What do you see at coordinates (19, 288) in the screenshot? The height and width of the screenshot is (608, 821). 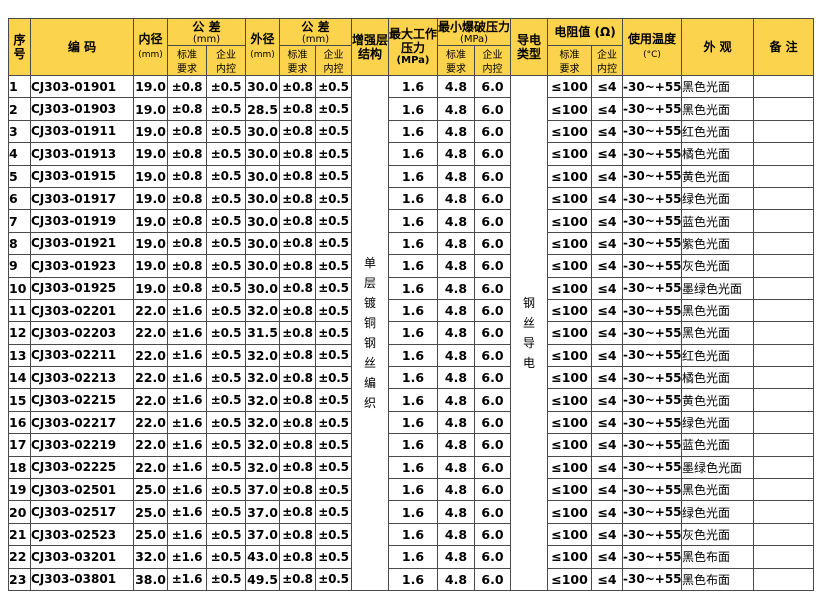 I see `cell-seq: 10` at bounding box center [19, 288].